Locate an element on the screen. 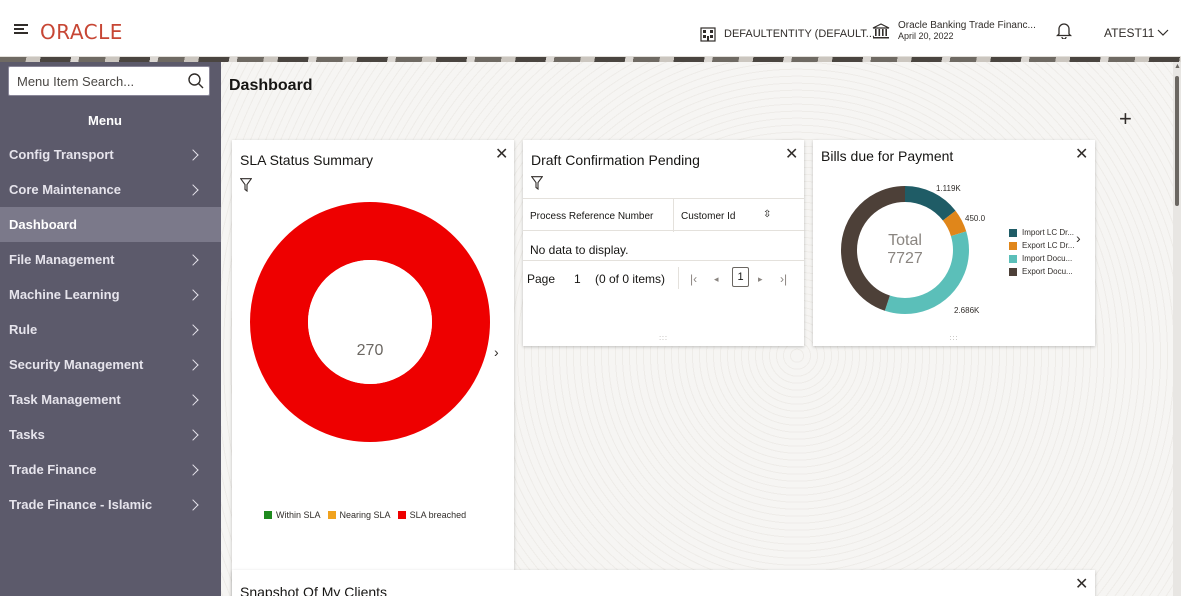 This screenshot has height=596, width=1181. sla-donut-chart is located at coordinates (370, 322).